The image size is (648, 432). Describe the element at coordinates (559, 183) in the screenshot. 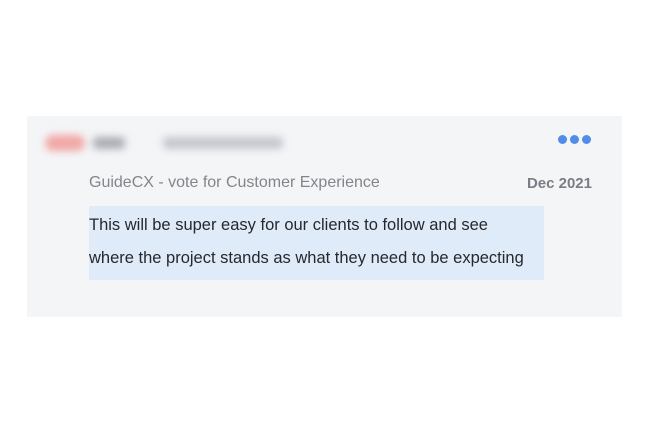

I see `review-date: Dec 2021` at that location.